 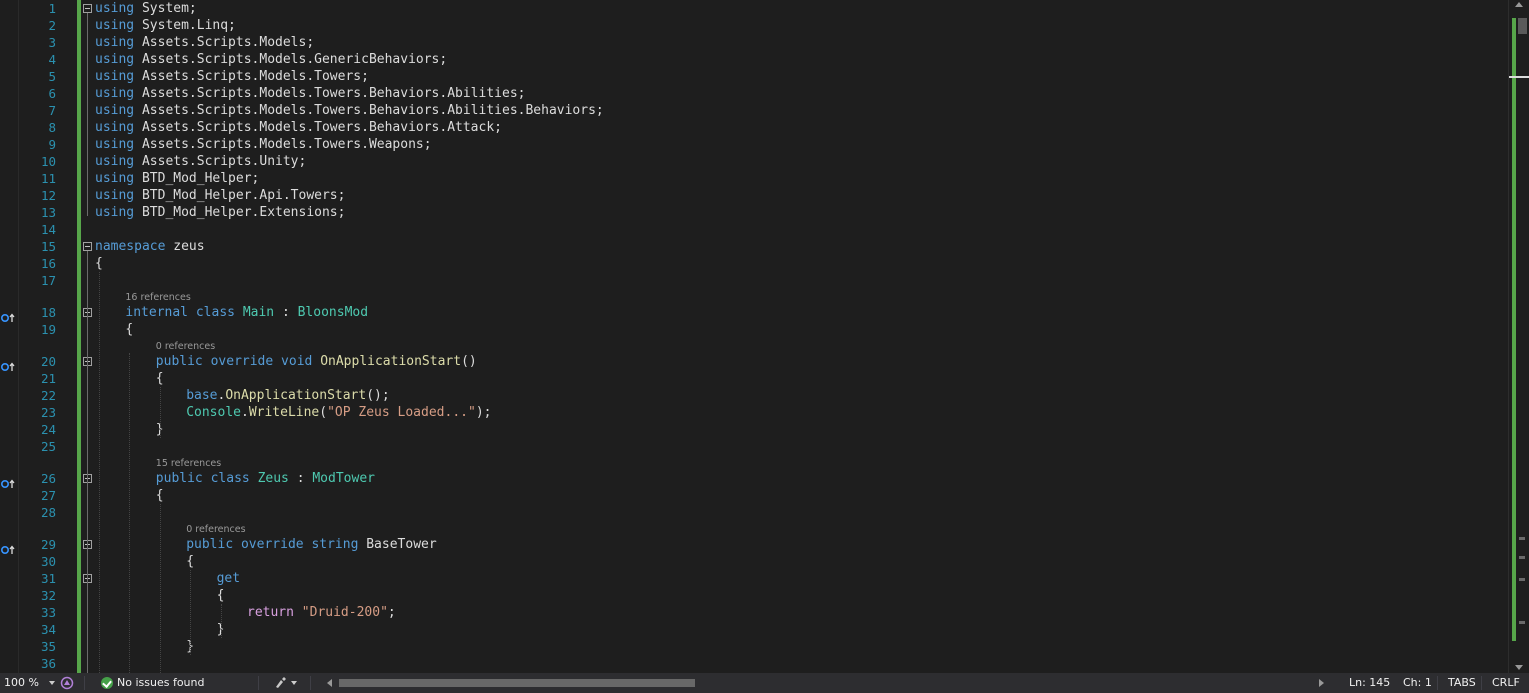 What do you see at coordinates (160, 683) in the screenshot?
I see `issues-status: No issues found` at bounding box center [160, 683].